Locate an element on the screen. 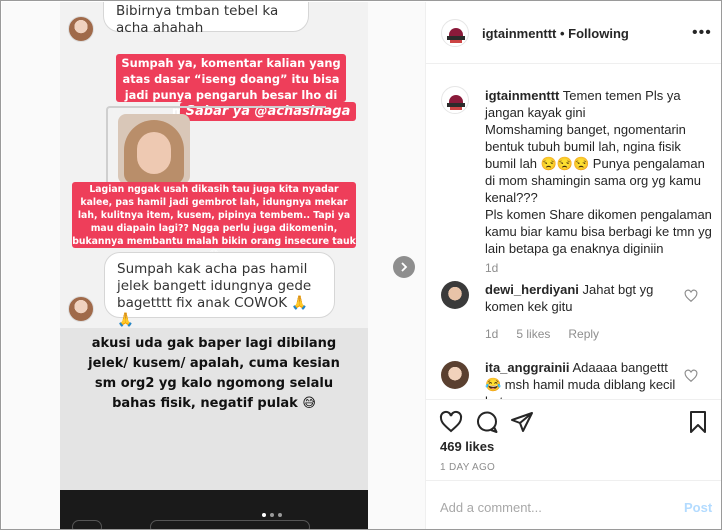 This screenshot has width=722, height=530. comment-username-link: ita_anggrainii is located at coordinates (527, 367).